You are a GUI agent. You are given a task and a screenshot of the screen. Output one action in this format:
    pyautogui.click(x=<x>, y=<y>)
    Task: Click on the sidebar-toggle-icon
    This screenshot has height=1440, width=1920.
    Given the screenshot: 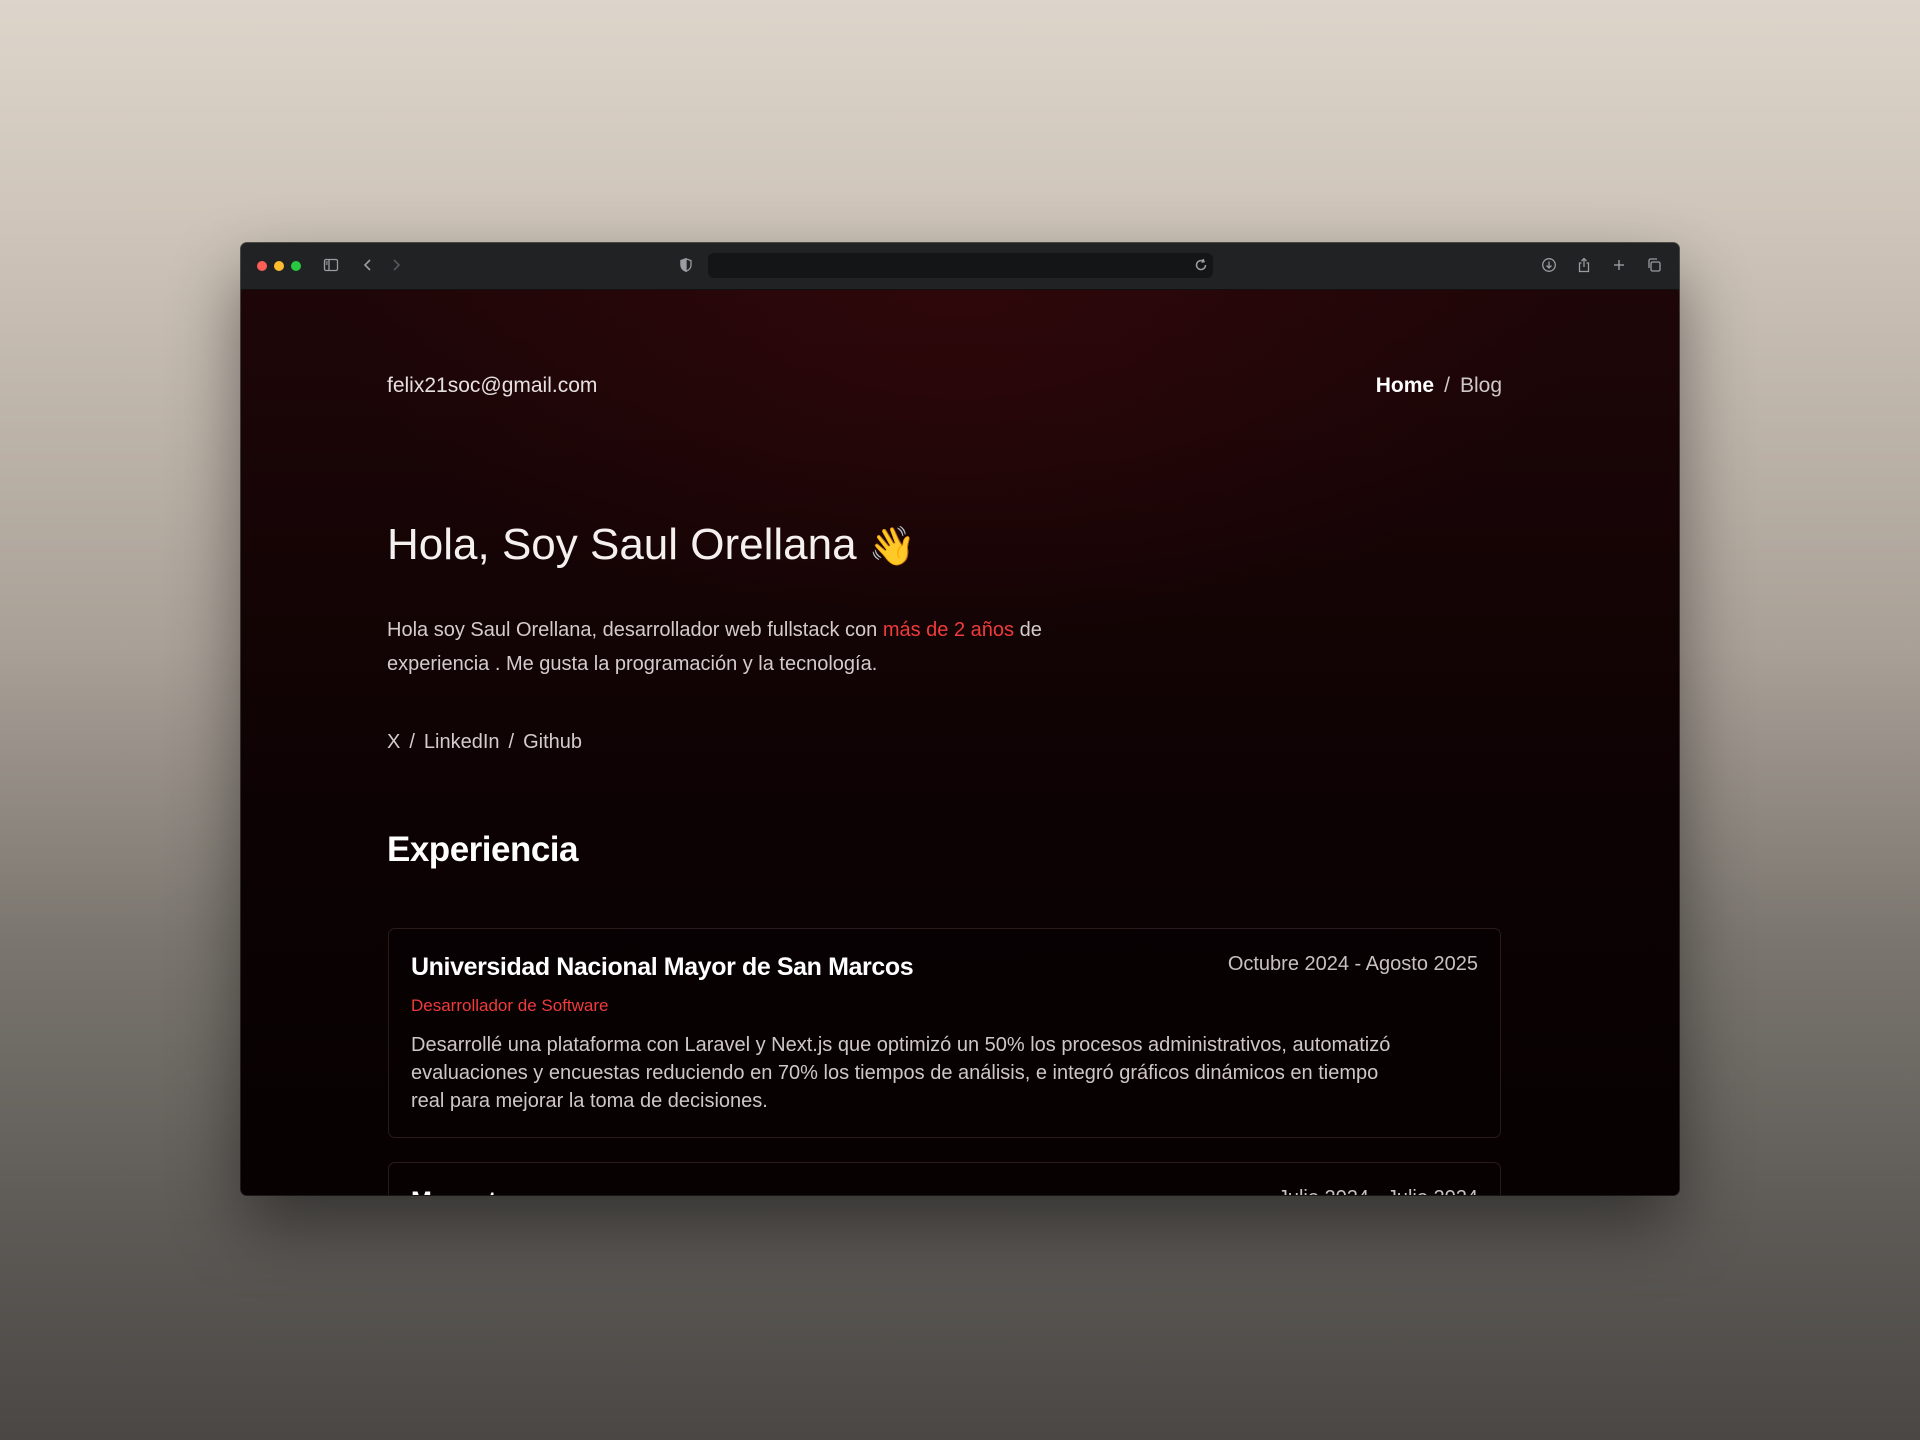 What is the action you would take?
    pyautogui.click(x=331, y=265)
    